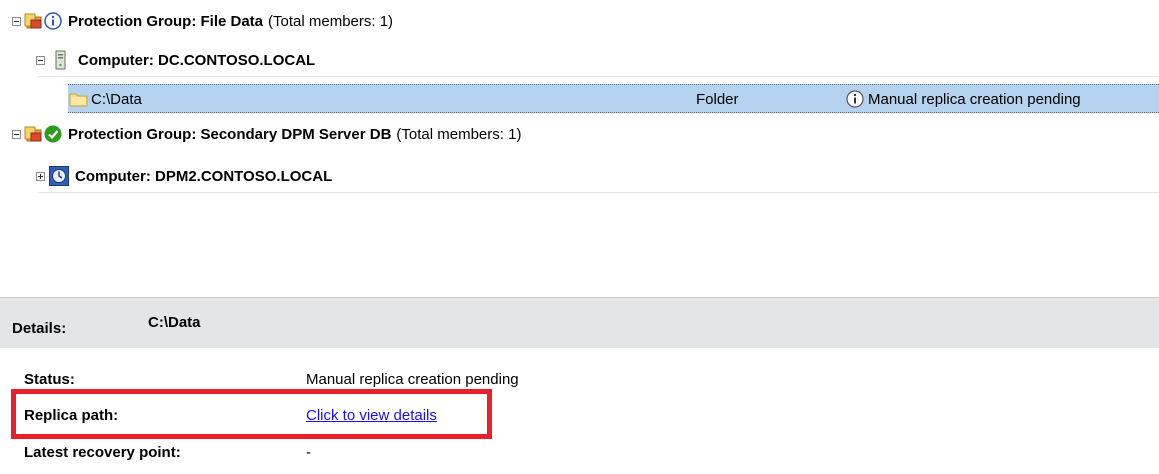 This screenshot has height=474, width=1159. What do you see at coordinates (197, 60) in the screenshot?
I see `computer-name: Computer: DC.CONTOSO.LOCAL` at bounding box center [197, 60].